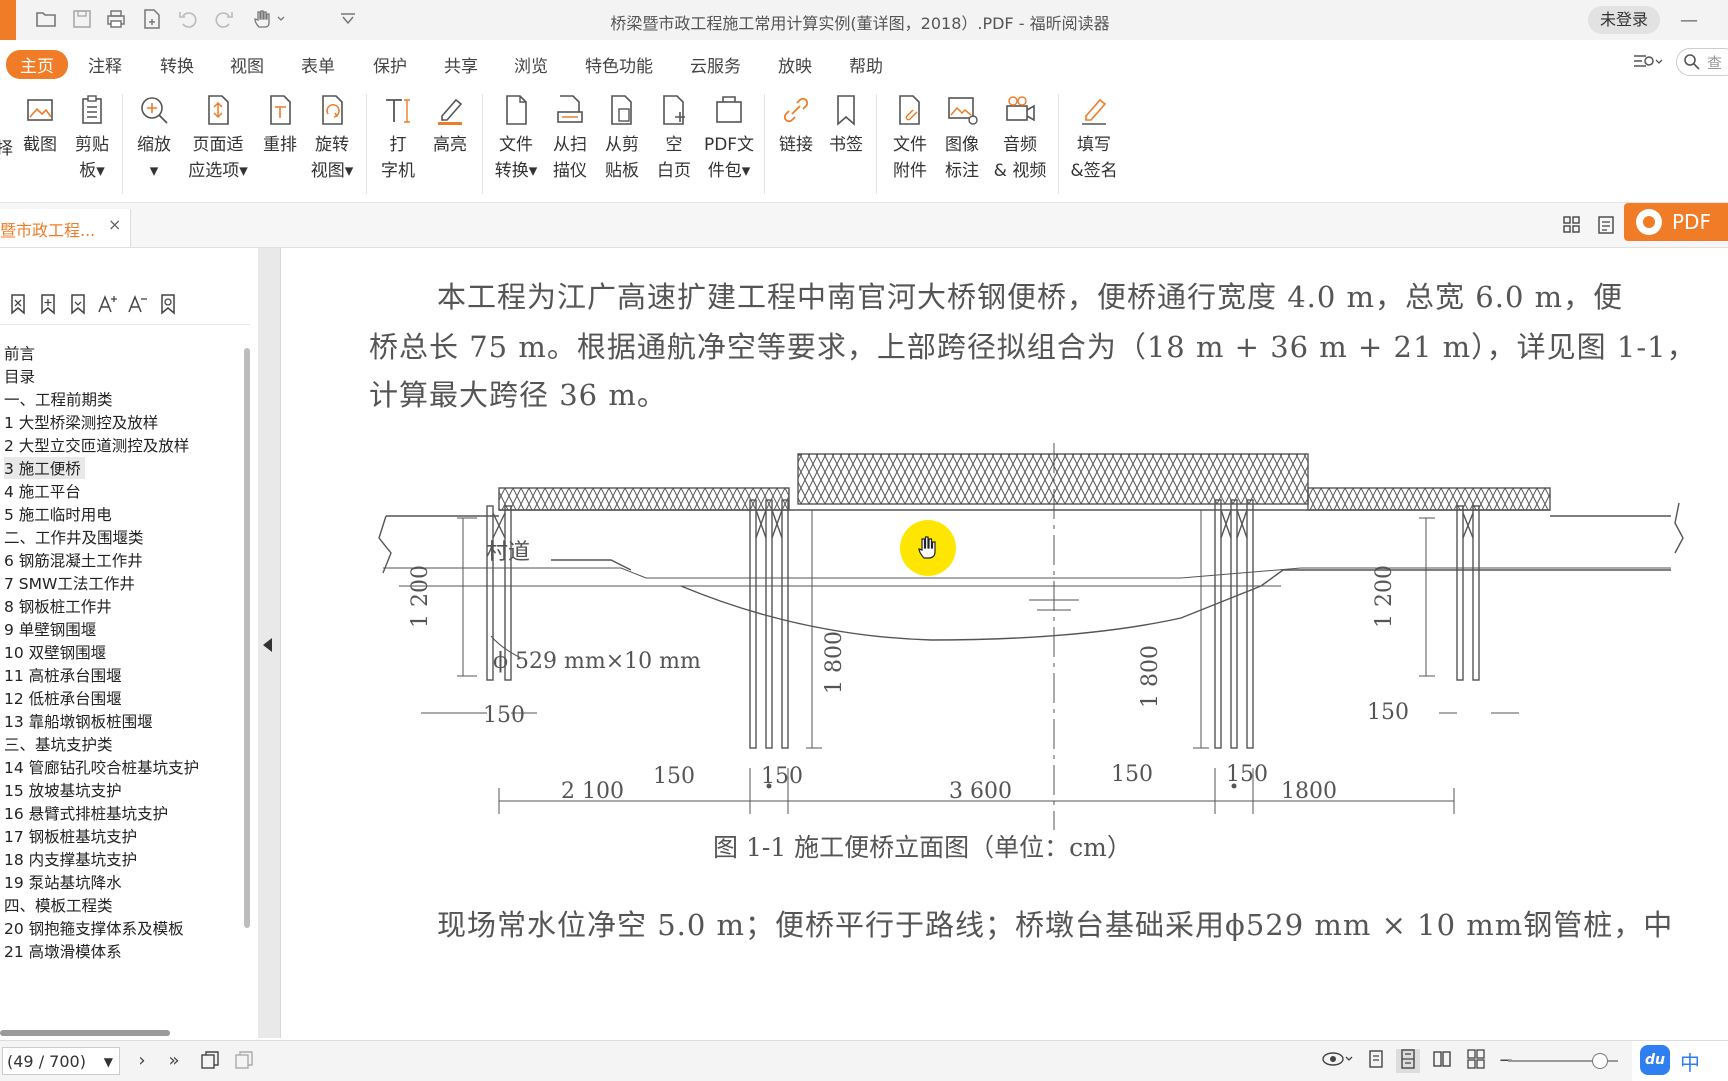  Describe the element at coordinates (101, 767) in the screenshot. I see `toc-item: 14 管廊钻孔咬合桩基坑支护` at that location.